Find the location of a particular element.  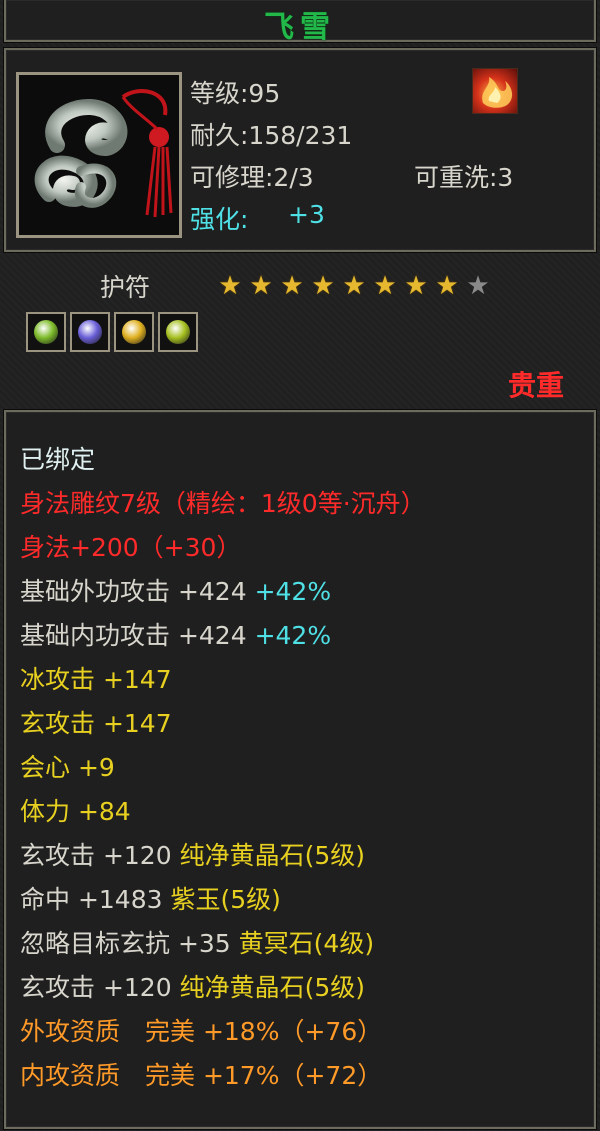

rarity-label: 贵重 is located at coordinates (535, 385).